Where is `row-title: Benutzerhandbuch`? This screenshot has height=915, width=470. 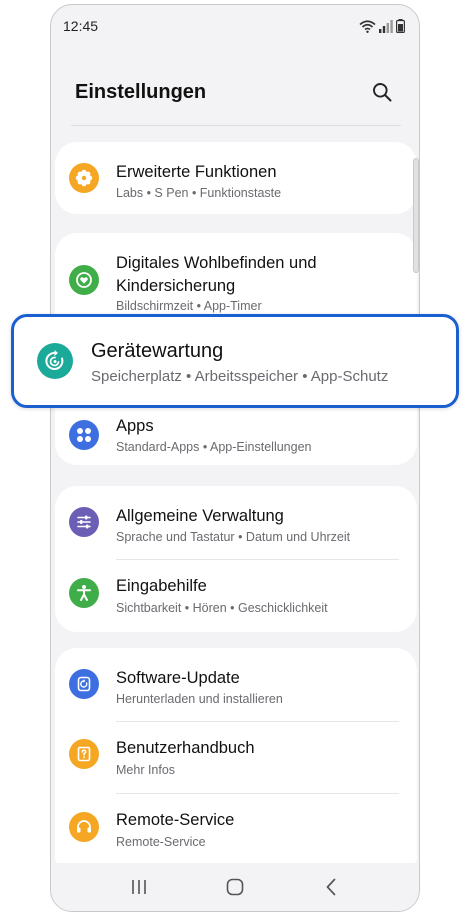
row-title: Benutzerhandbuch is located at coordinates (185, 748).